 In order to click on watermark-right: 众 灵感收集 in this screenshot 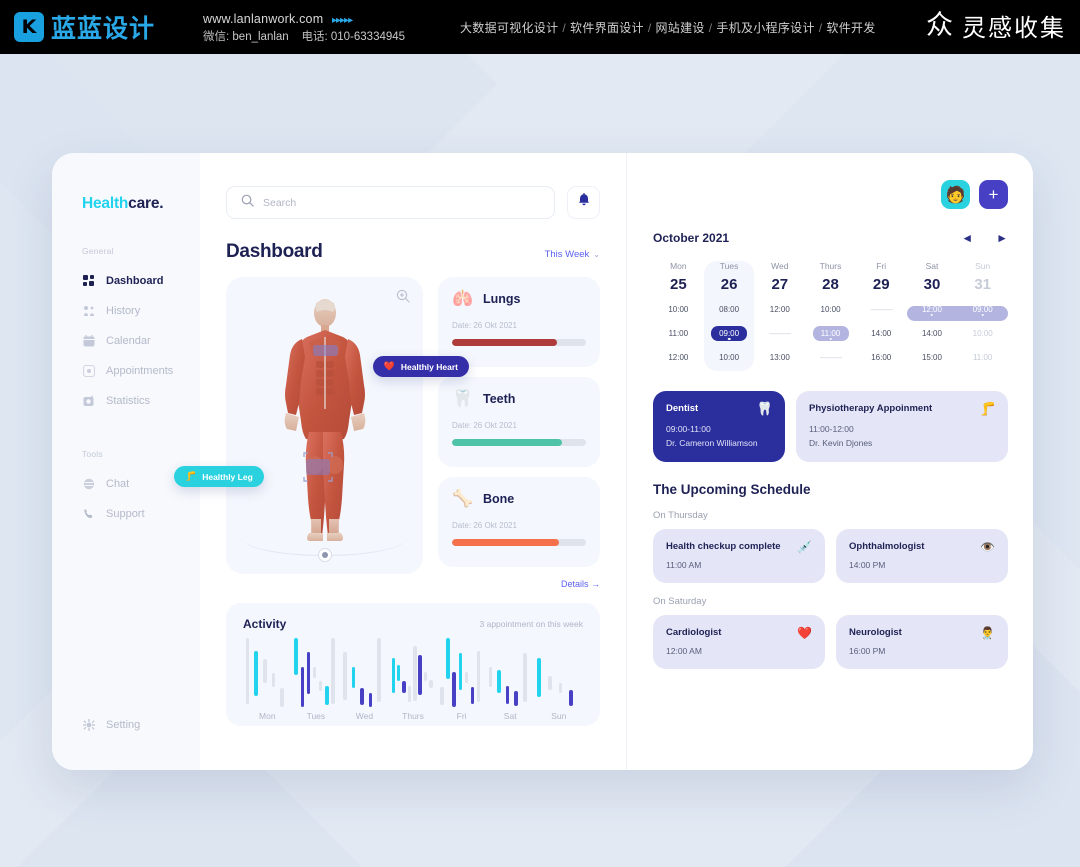, I will do `click(996, 25)`.